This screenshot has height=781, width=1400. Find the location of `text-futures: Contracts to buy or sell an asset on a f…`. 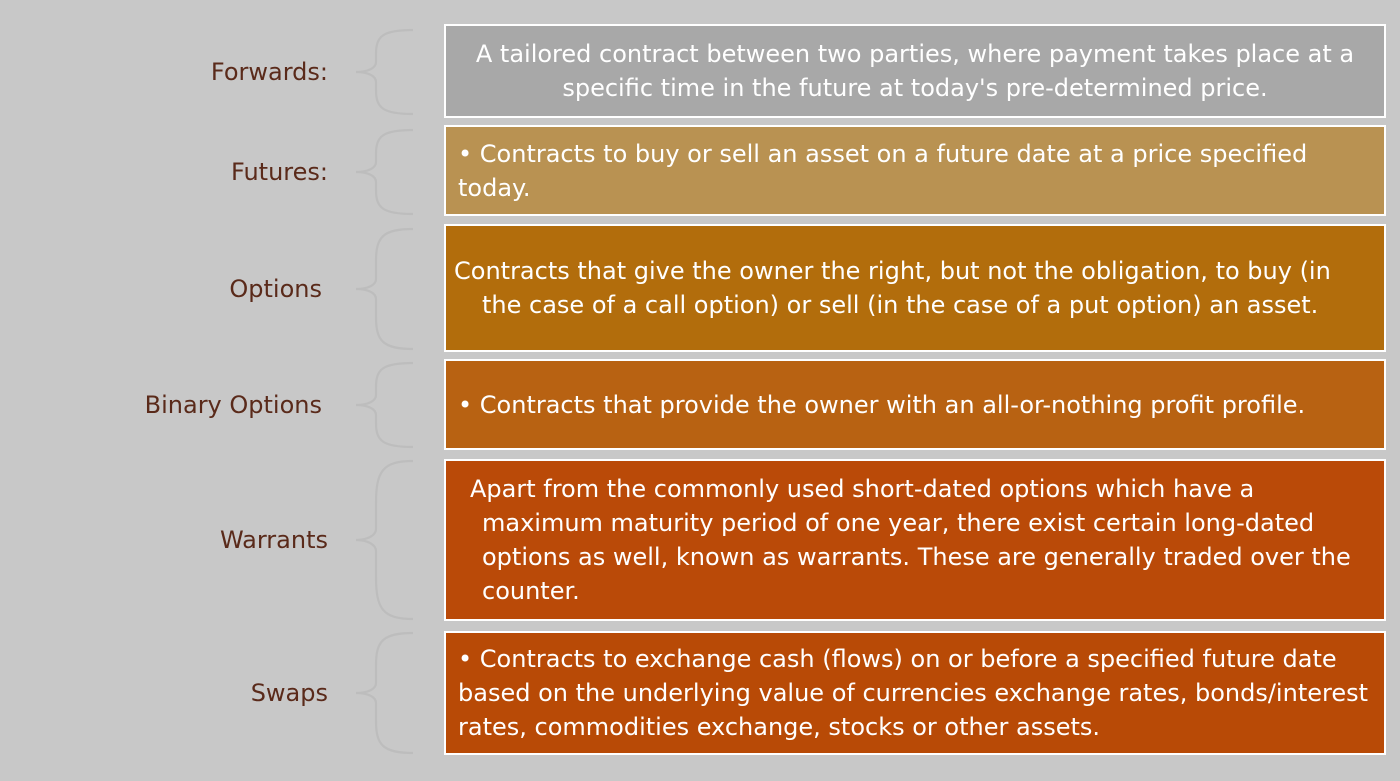

text-futures: Contracts to buy or sell an asset on a f… is located at coordinates (883, 170).